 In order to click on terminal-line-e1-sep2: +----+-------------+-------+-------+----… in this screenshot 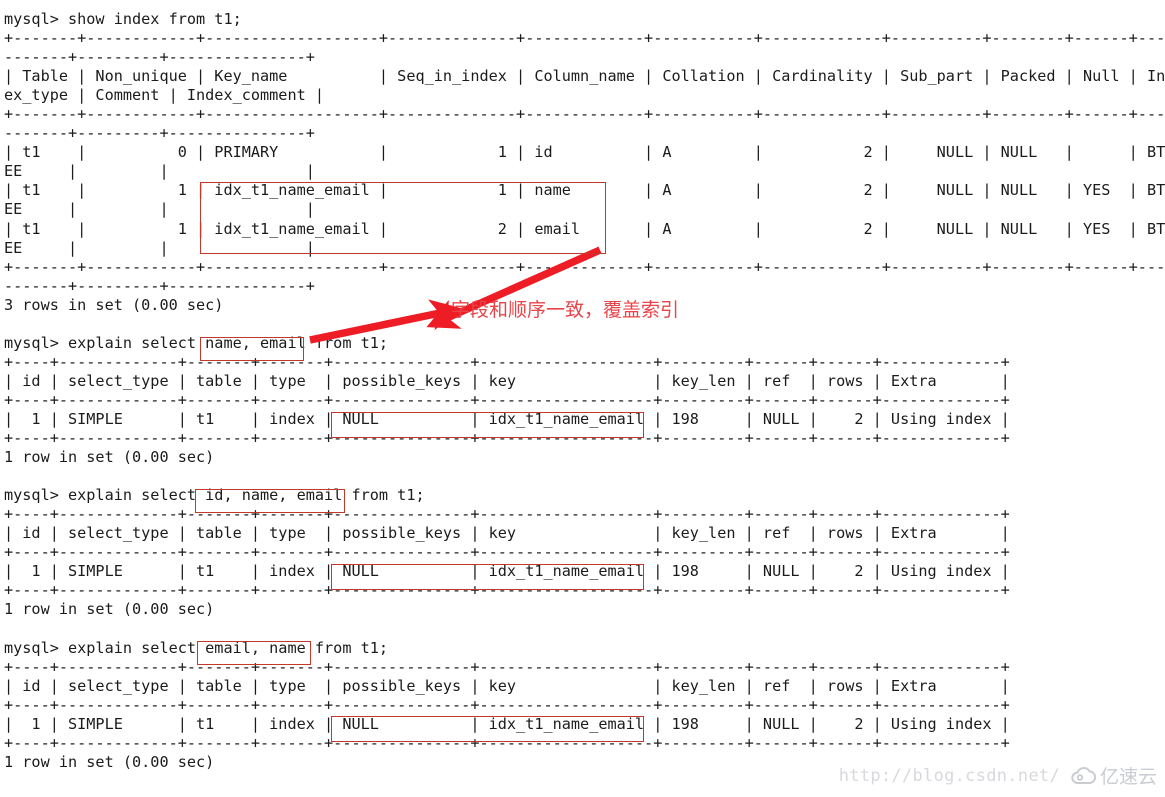, I will do `click(507, 399)`.